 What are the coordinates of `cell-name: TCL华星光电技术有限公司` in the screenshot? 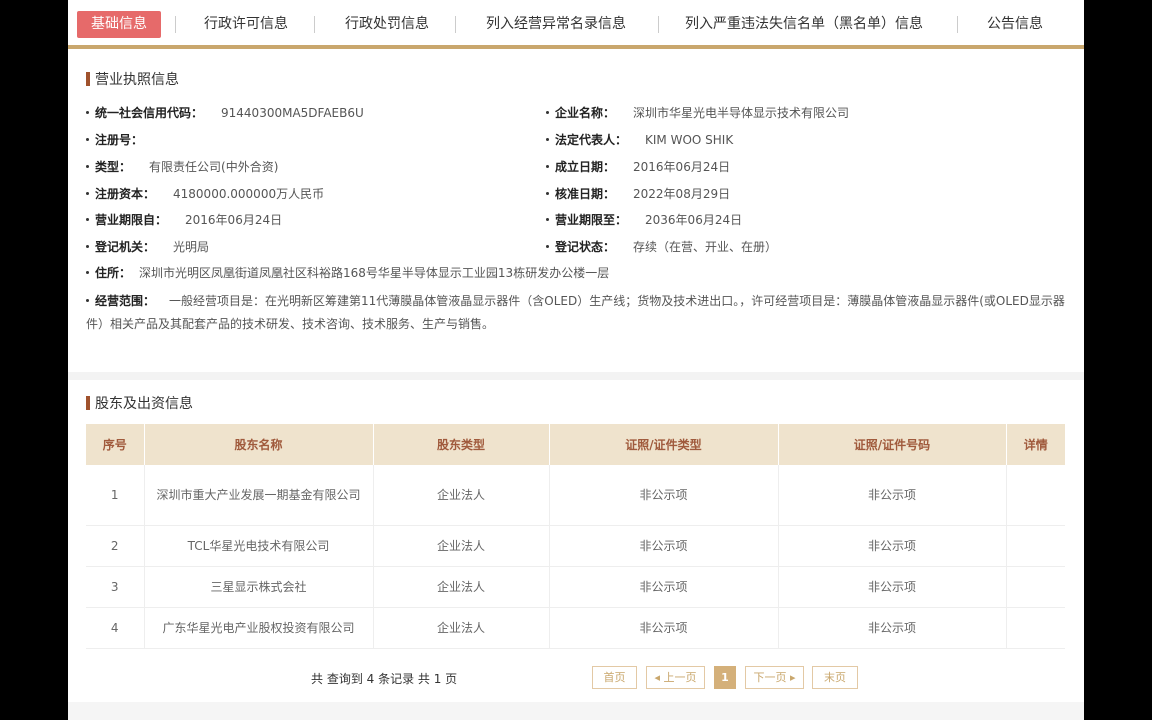 It's located at (259, 546).